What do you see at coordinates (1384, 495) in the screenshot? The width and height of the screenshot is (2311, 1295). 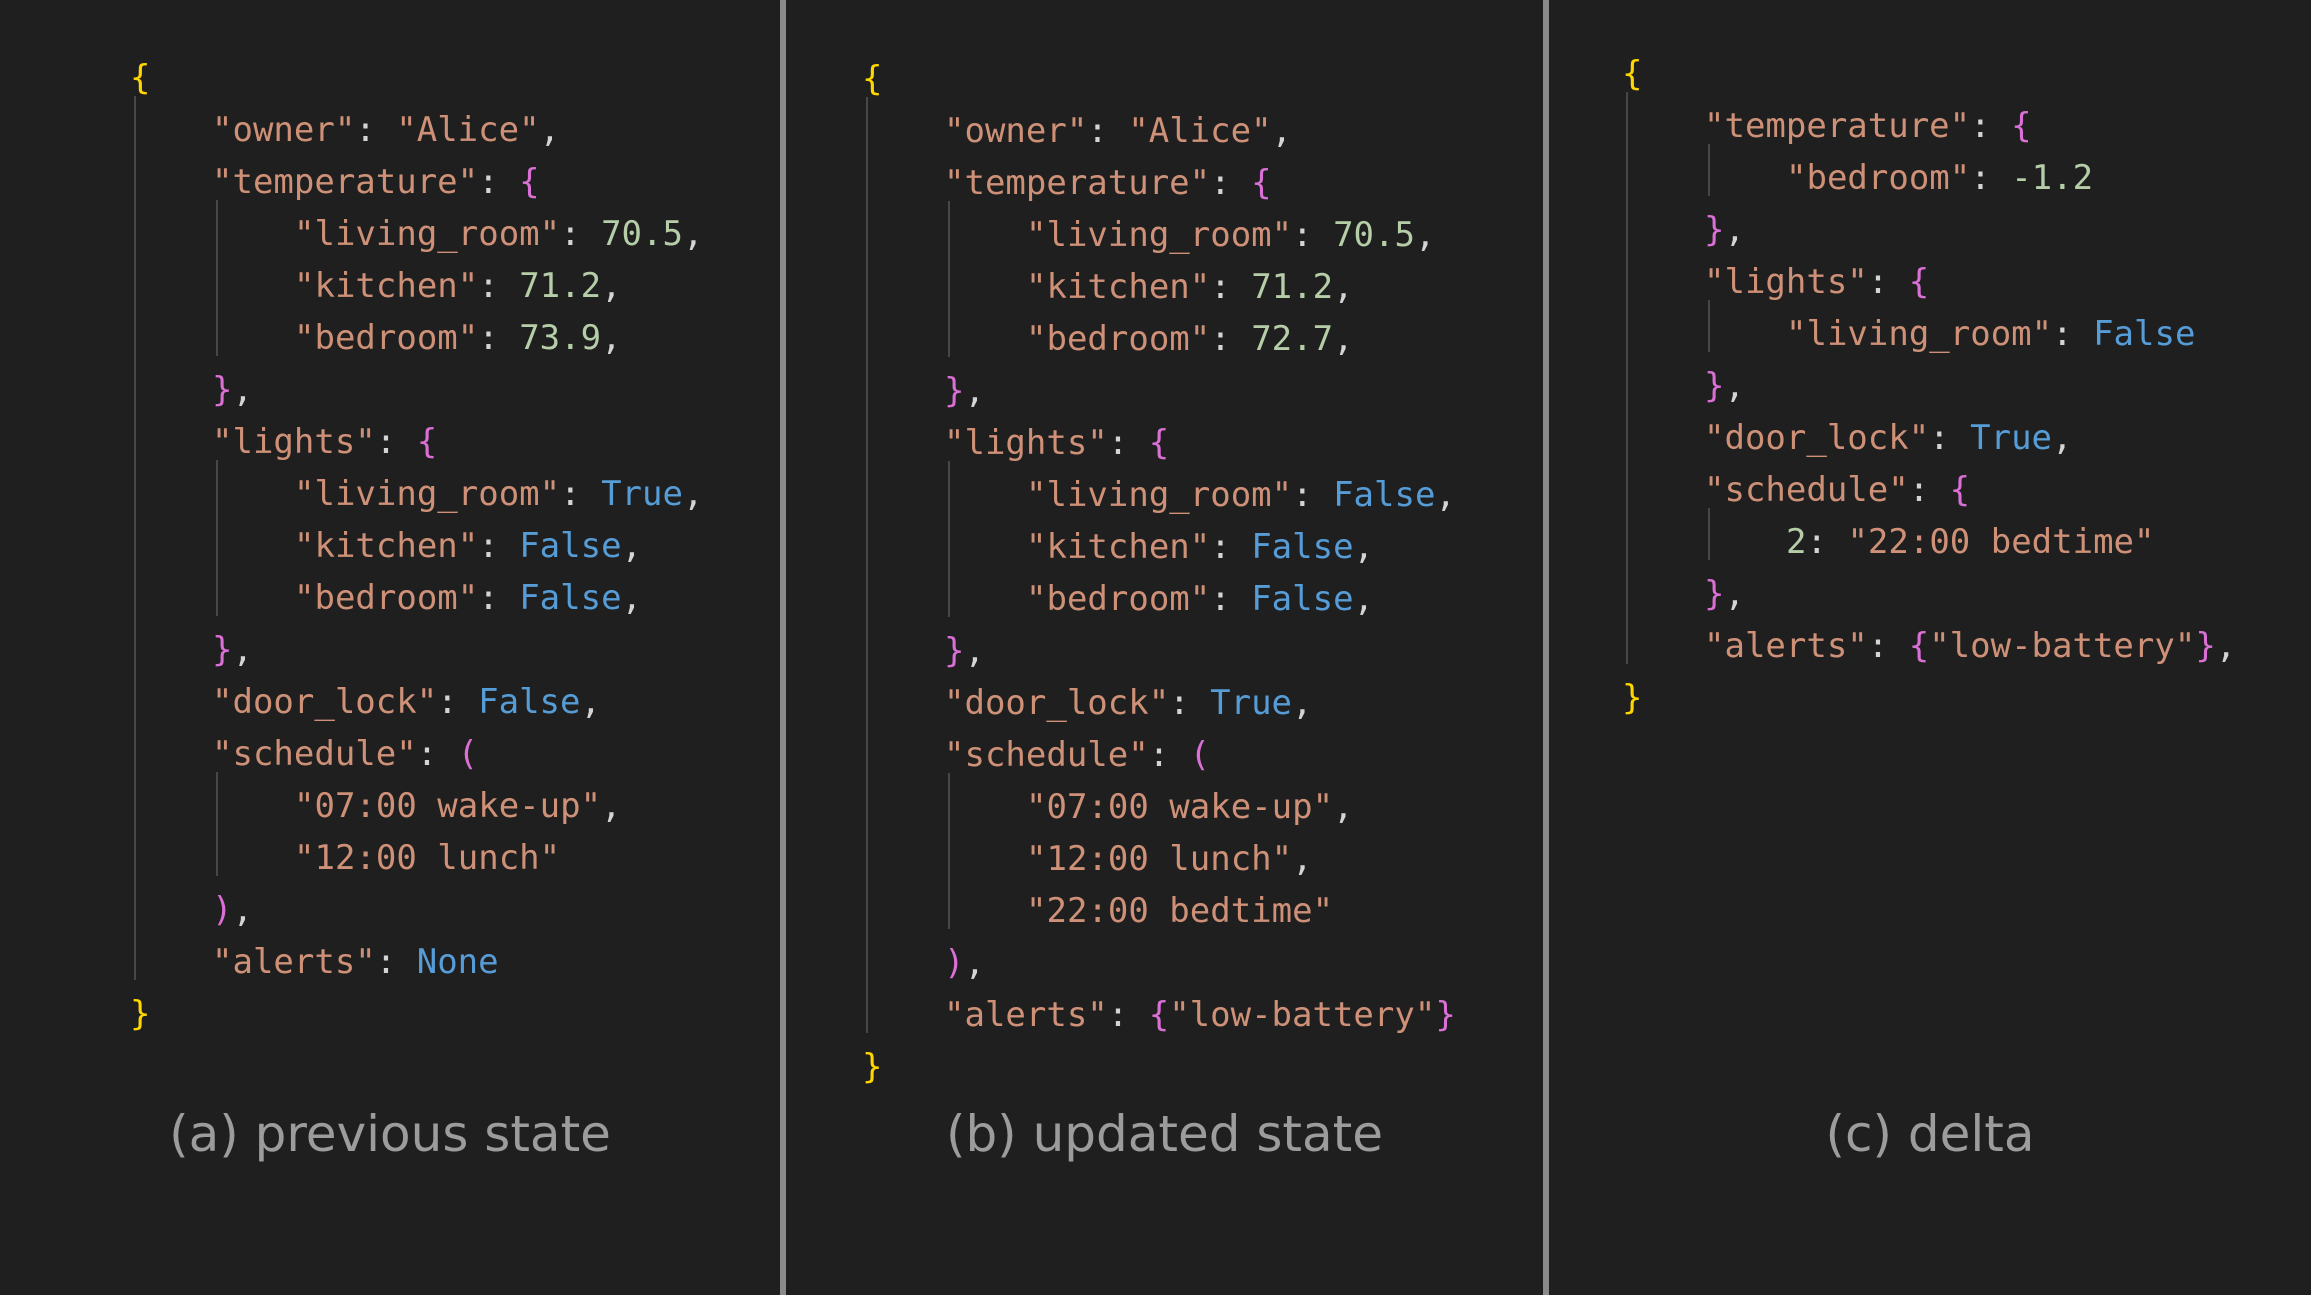 I see `code-token: False` at bounding box center [1384, 495].